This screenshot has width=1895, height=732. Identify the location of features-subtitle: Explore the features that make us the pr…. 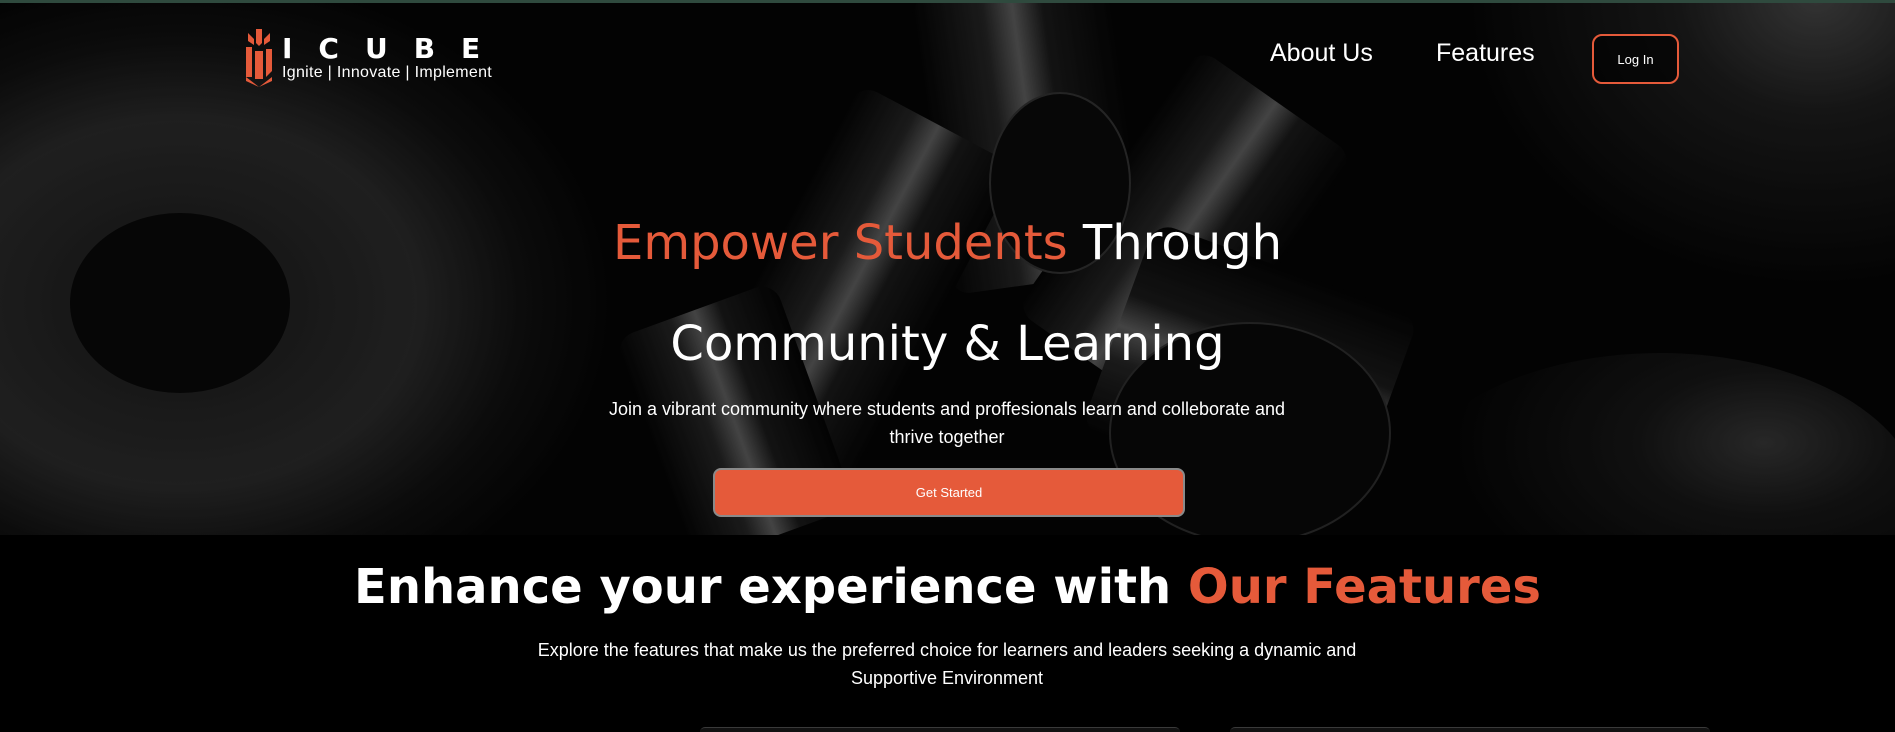
(947, 664).